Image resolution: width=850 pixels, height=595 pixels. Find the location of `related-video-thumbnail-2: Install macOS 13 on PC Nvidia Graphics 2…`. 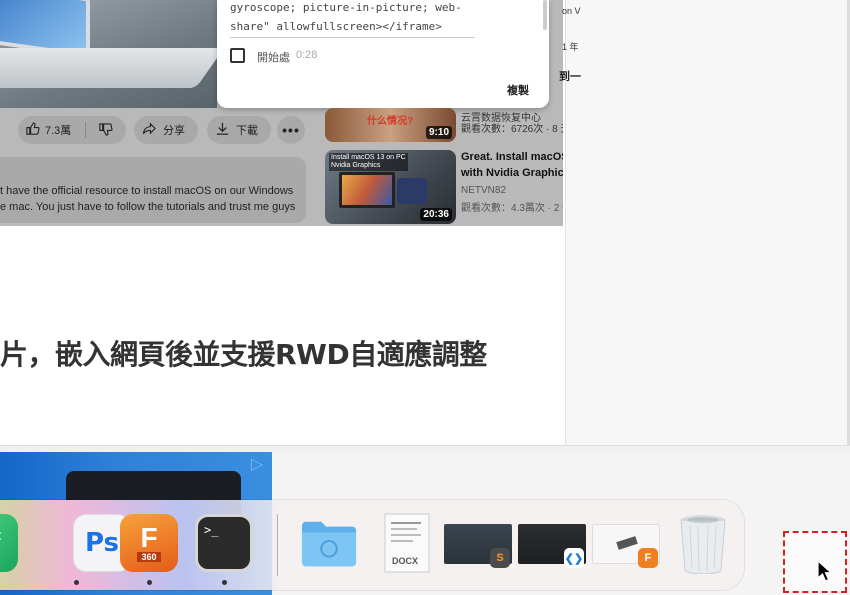

related-video-thumbnail-2: Install macOS 13 on PC Nvidia Graphics 2… is located at coordinates (390, 187).